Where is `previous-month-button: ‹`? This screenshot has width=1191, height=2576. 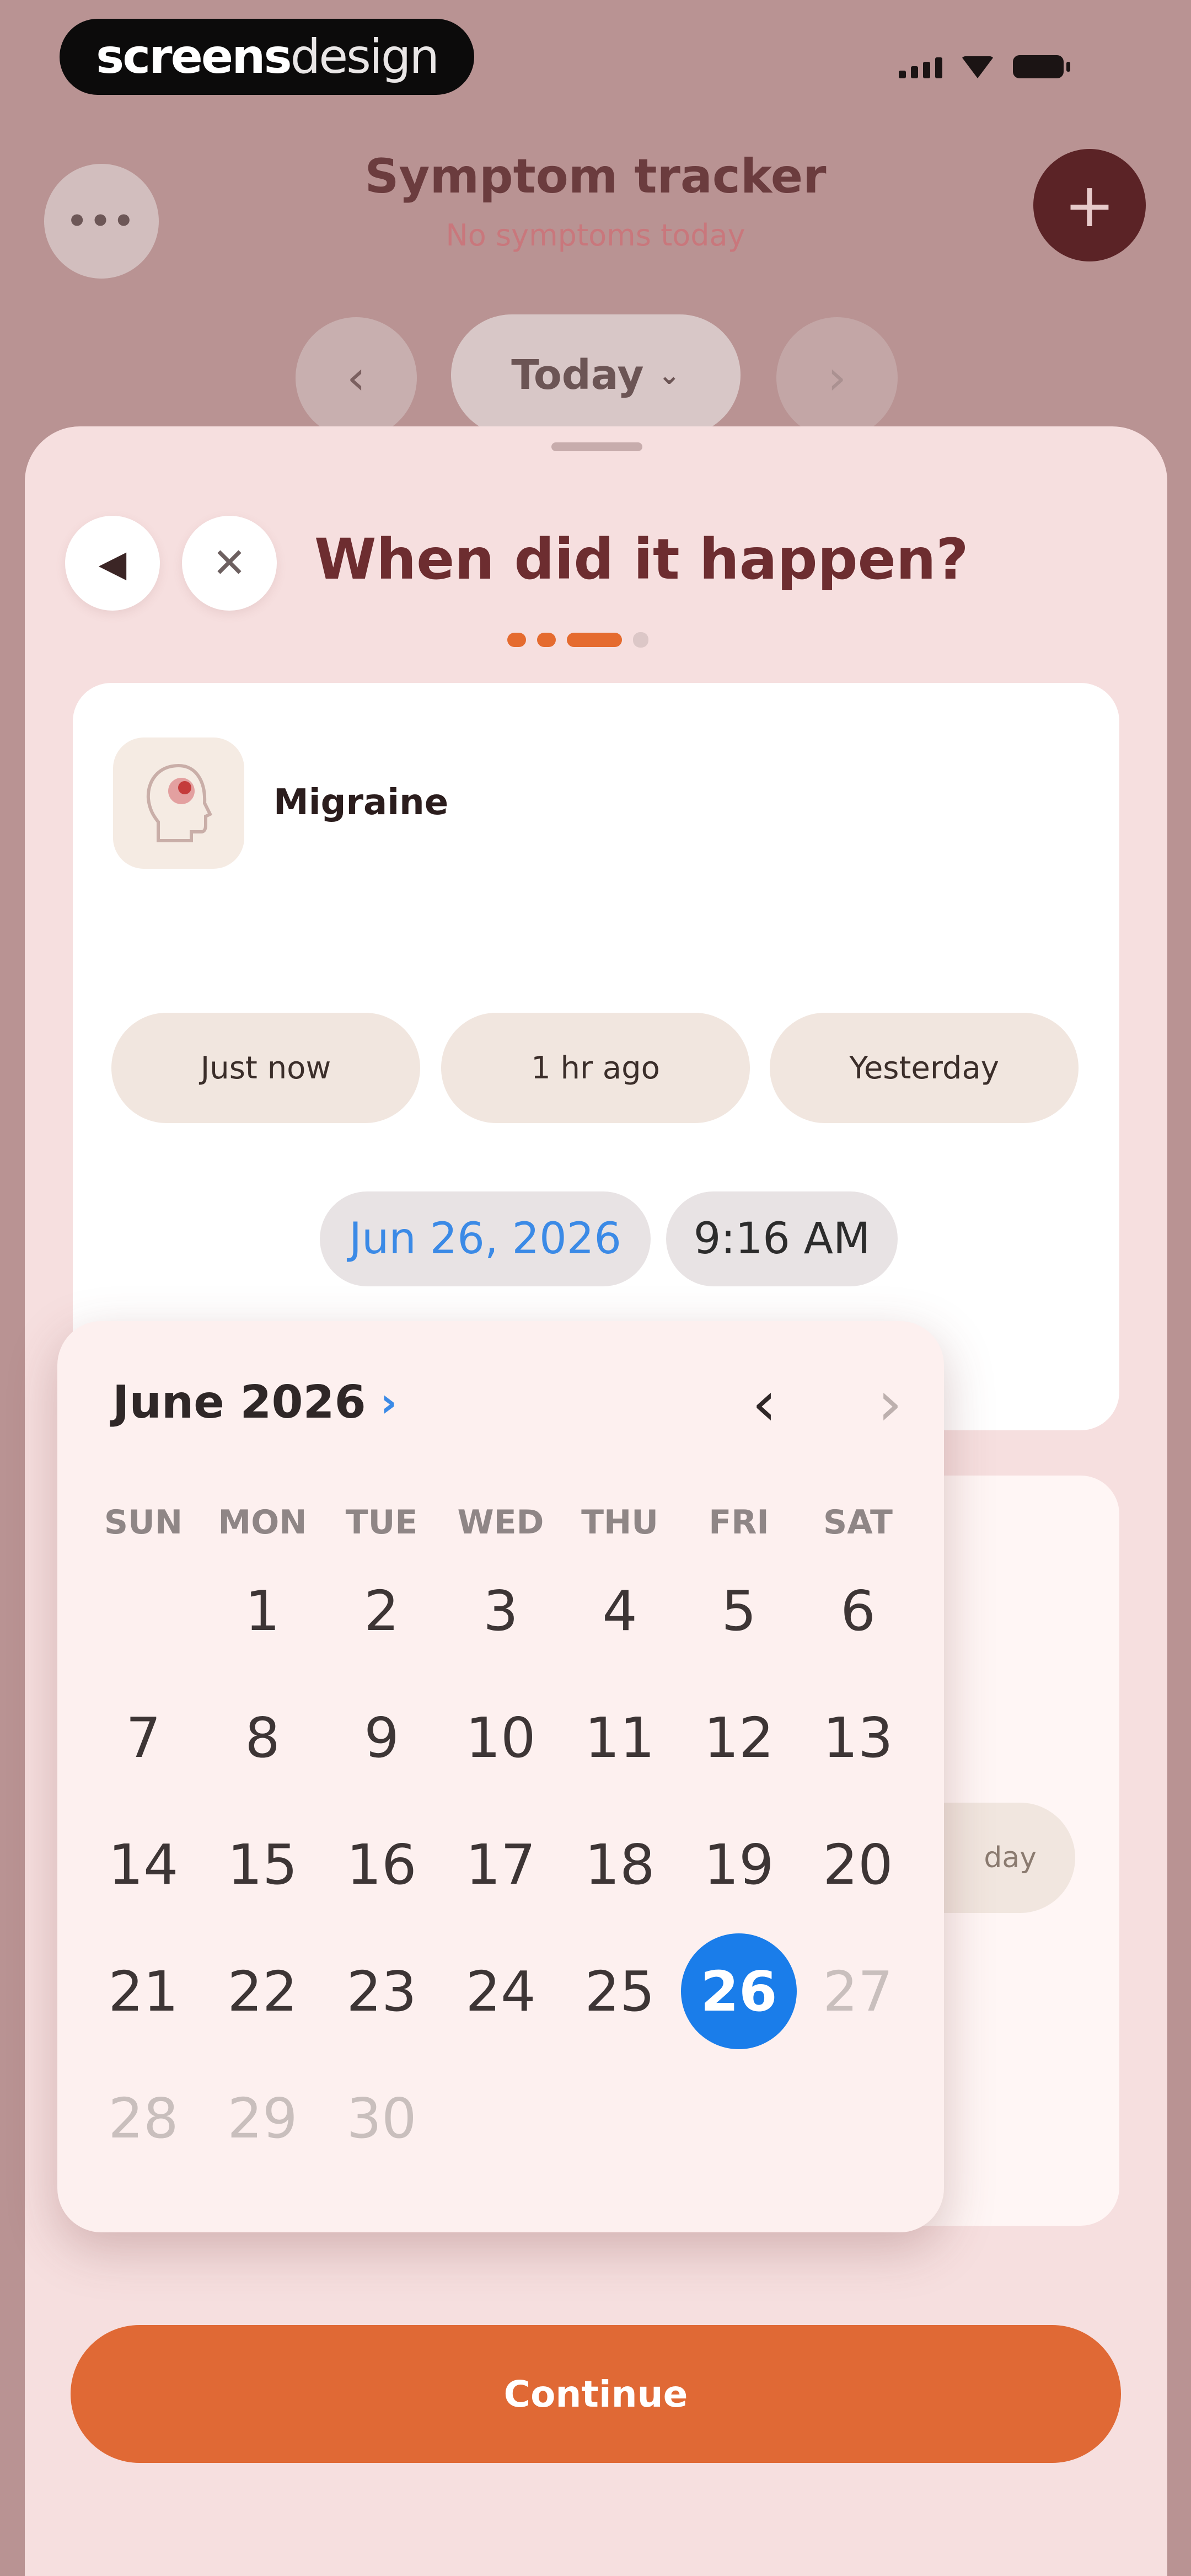
previous-month-button: ‹ is located at coordinates (764, 1403).